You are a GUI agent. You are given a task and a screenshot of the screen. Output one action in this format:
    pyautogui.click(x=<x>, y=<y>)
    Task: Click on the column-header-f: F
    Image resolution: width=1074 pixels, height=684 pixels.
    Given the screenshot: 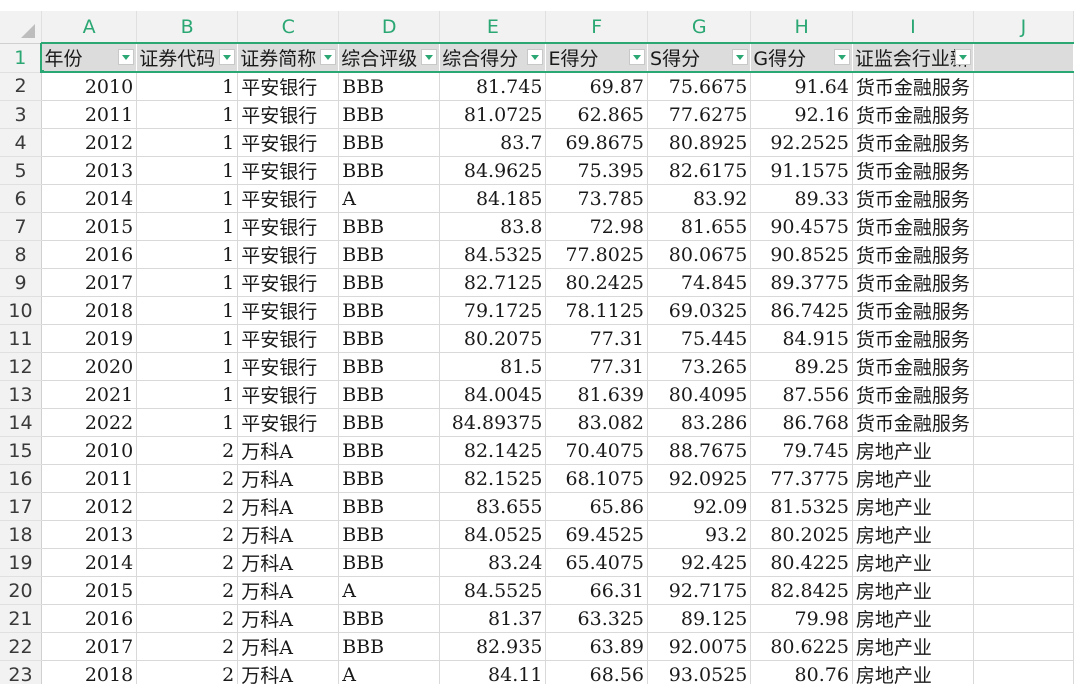 What is the action you would take?
    pyautogui.click(x=597, y=27)
    